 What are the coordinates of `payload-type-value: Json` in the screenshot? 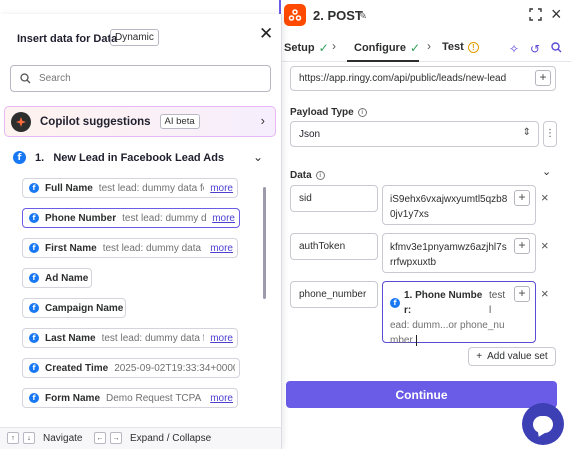 It's located at (310, 134).